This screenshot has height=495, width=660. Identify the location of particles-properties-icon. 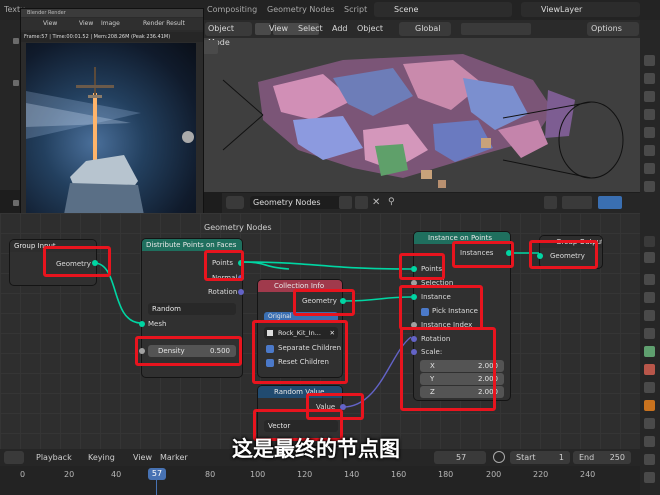
(649, 297).